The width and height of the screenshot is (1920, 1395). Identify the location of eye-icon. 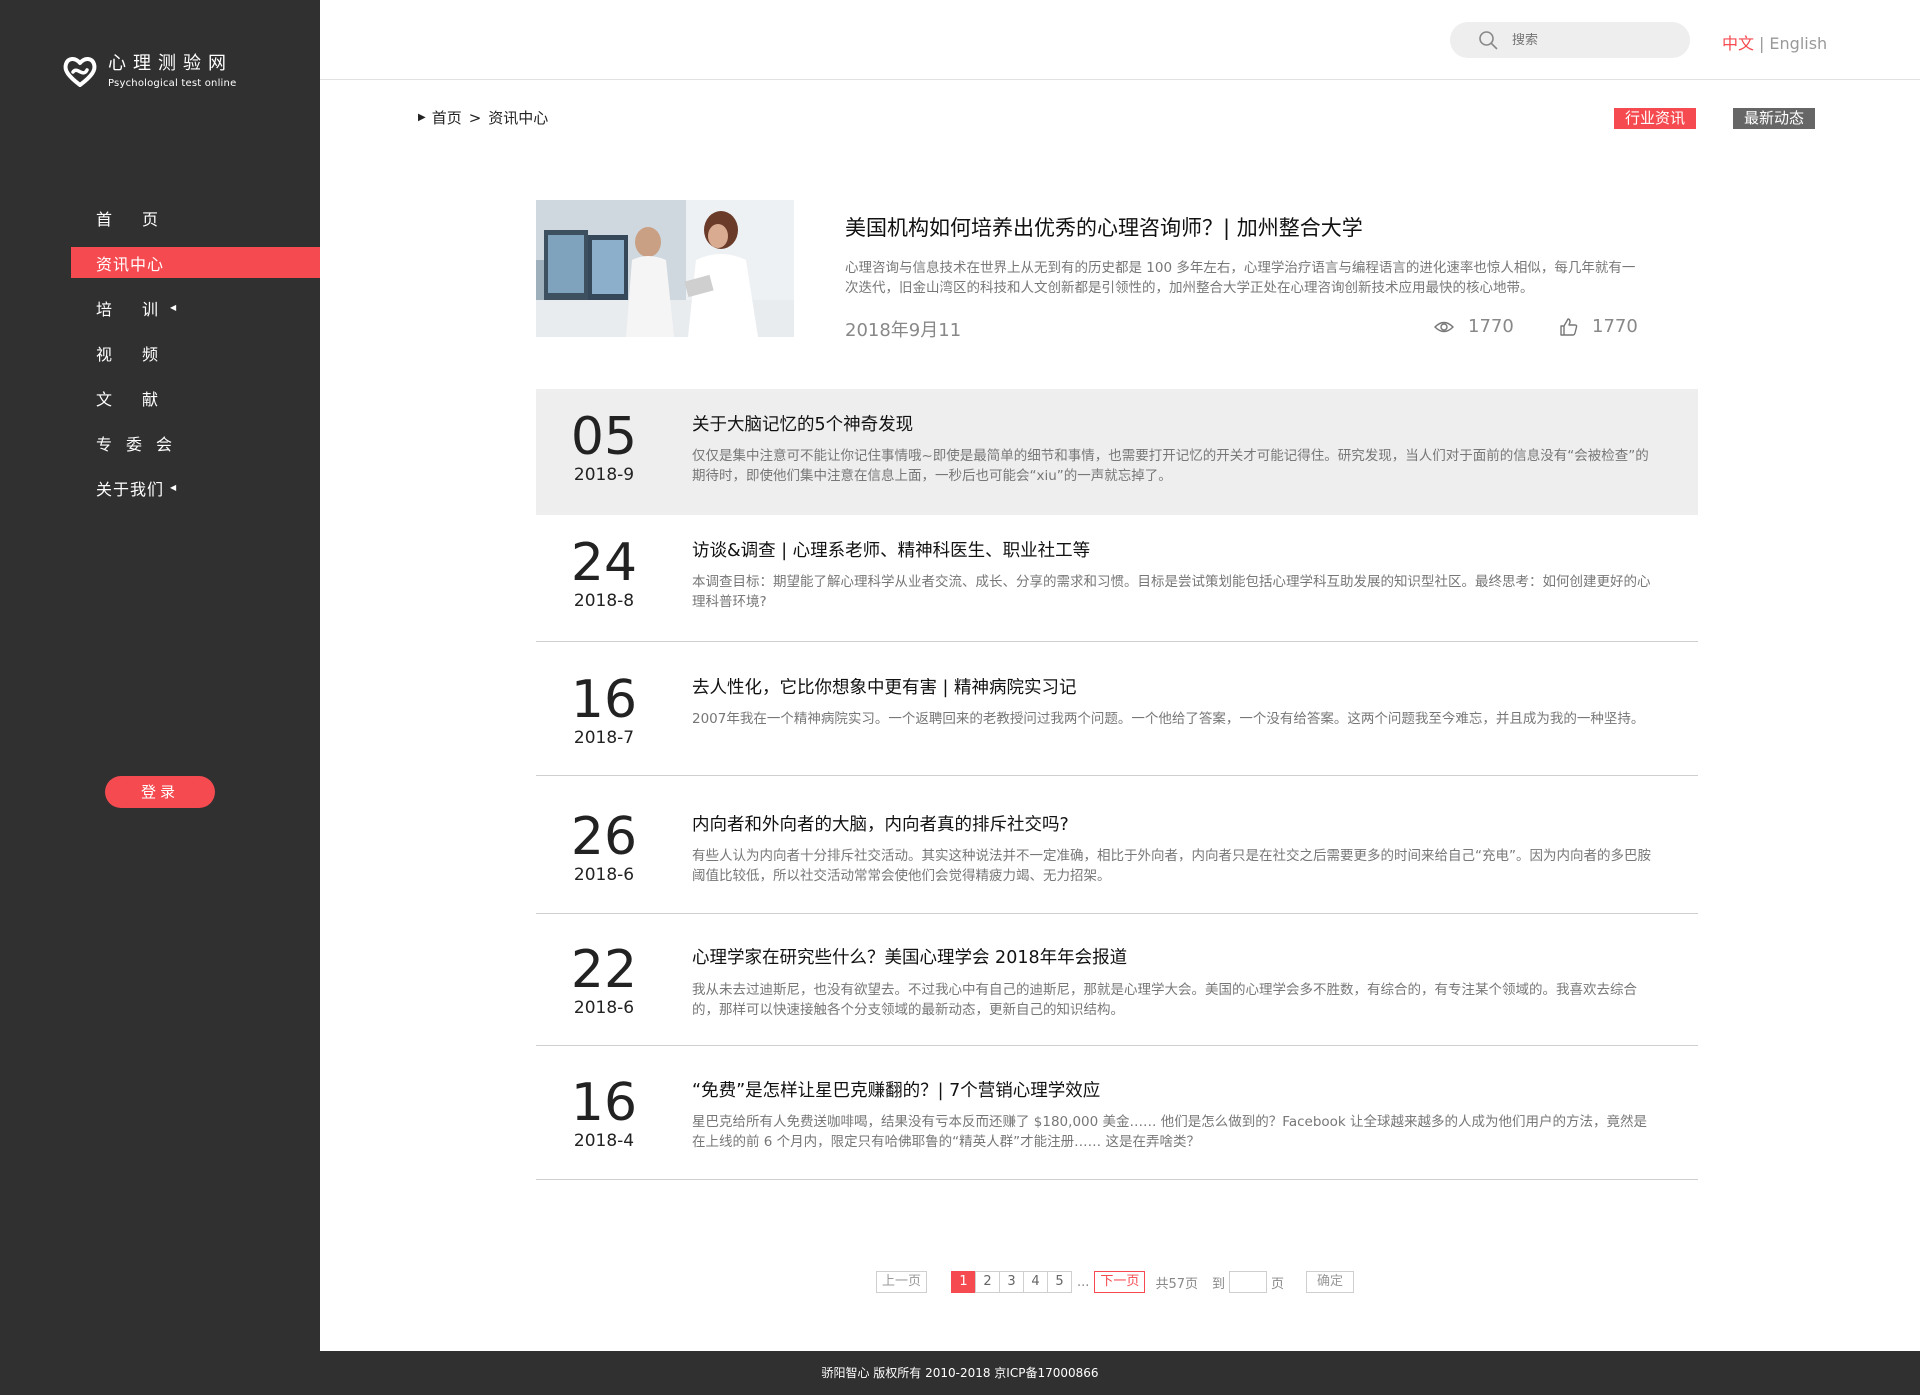
(1444, 326).